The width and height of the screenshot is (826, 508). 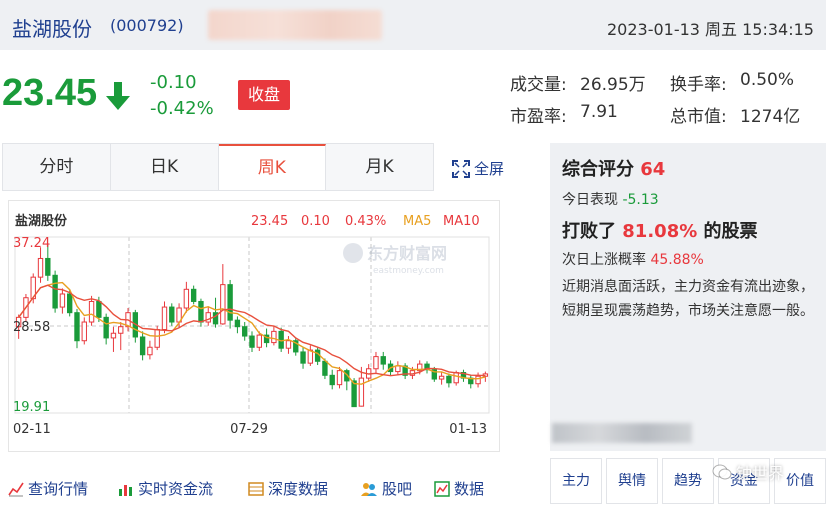 What do you see at coordinates (461, 168) in the screenshot?
I see `expand-icon` at bounding box center [461, 168].